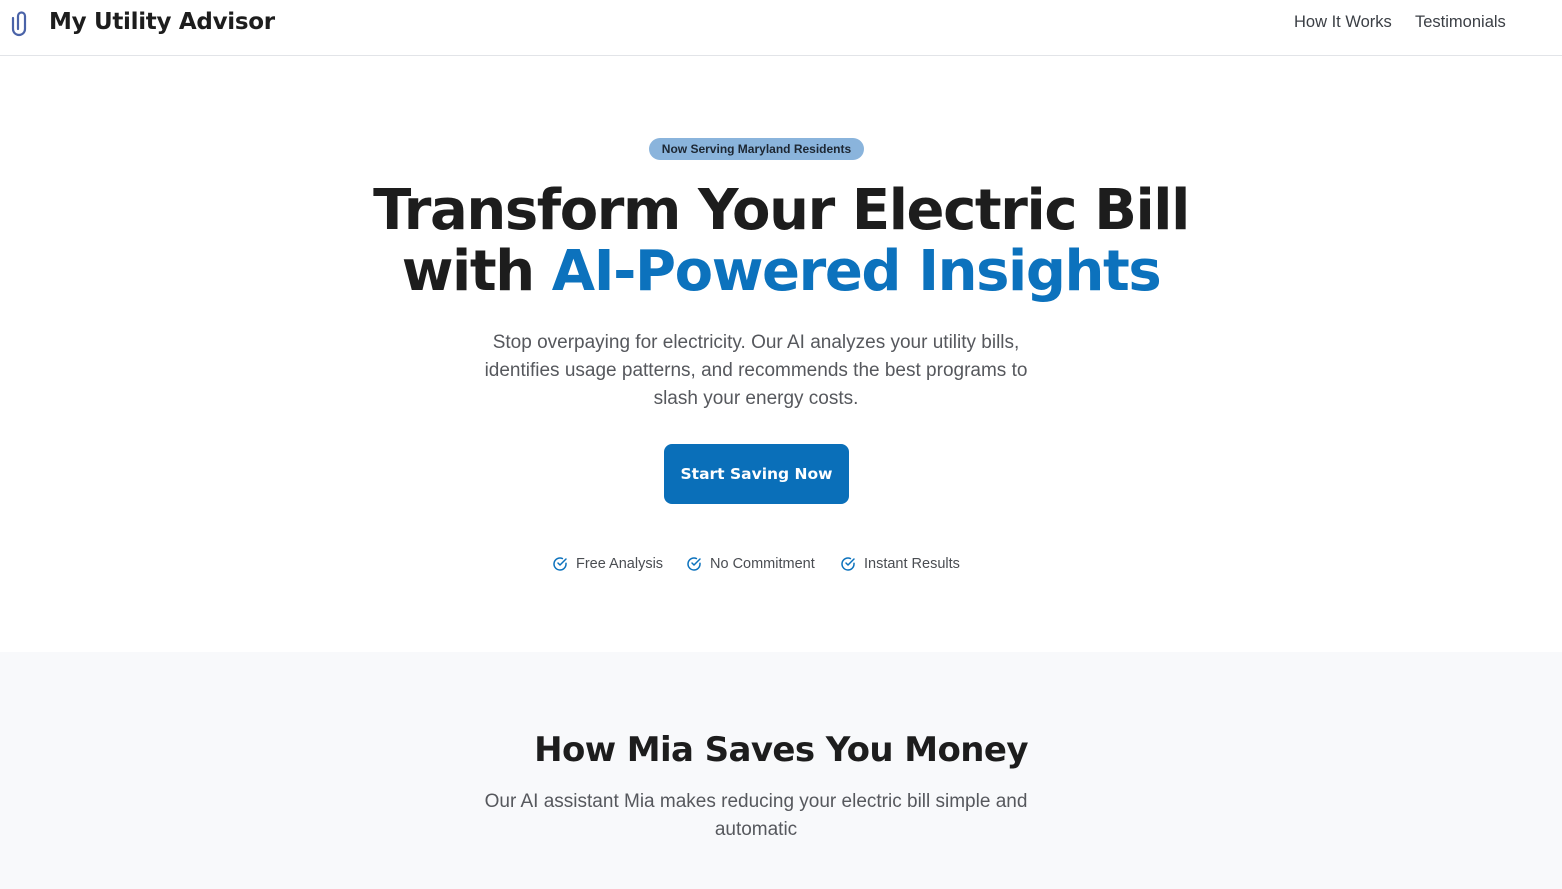  Describe the element at coordinates (756, 474) in the screenshot. I see `start-saving-button: Start Saving Now` at that location.